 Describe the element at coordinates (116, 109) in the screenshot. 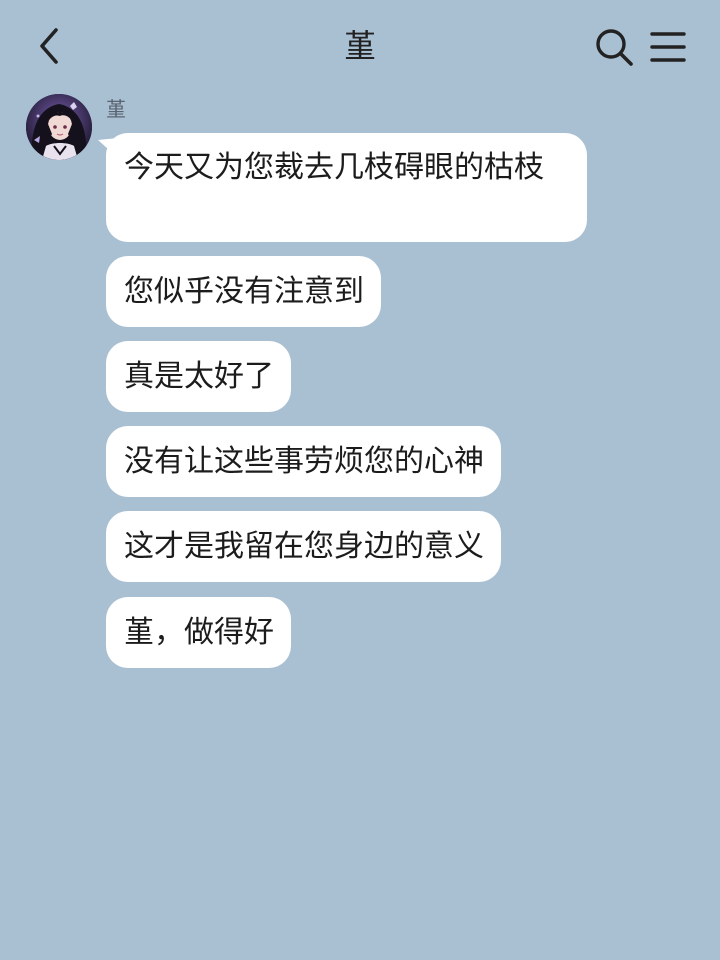

I see `sender-name: 堇` at that location.